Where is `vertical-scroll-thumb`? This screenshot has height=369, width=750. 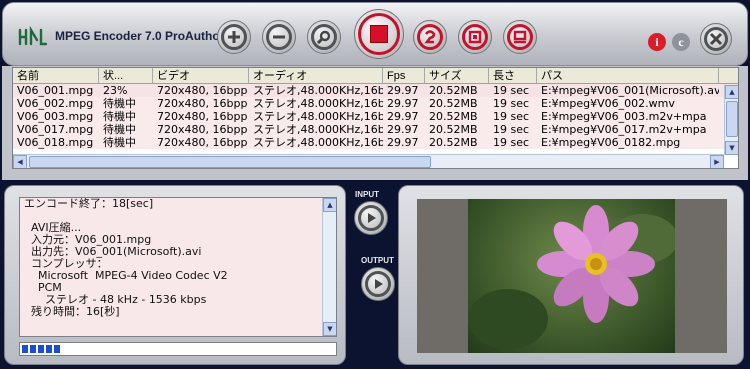 vertical-scroll-thumb is located at coordinates (732, 119).